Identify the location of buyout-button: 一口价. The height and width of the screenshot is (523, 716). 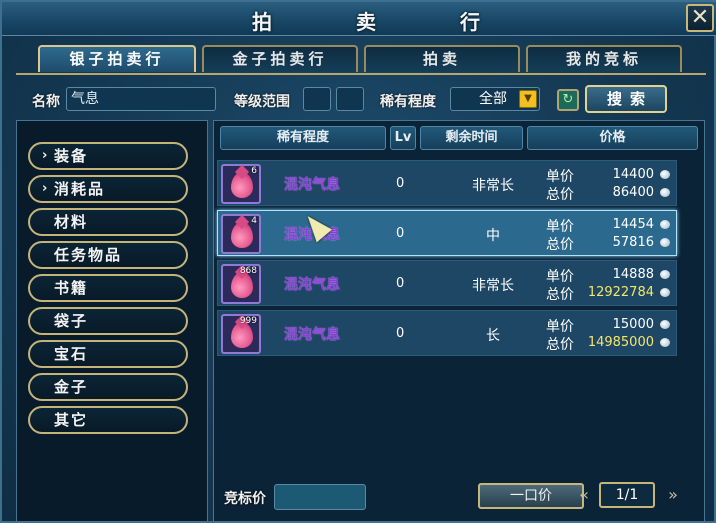
(531, 496).